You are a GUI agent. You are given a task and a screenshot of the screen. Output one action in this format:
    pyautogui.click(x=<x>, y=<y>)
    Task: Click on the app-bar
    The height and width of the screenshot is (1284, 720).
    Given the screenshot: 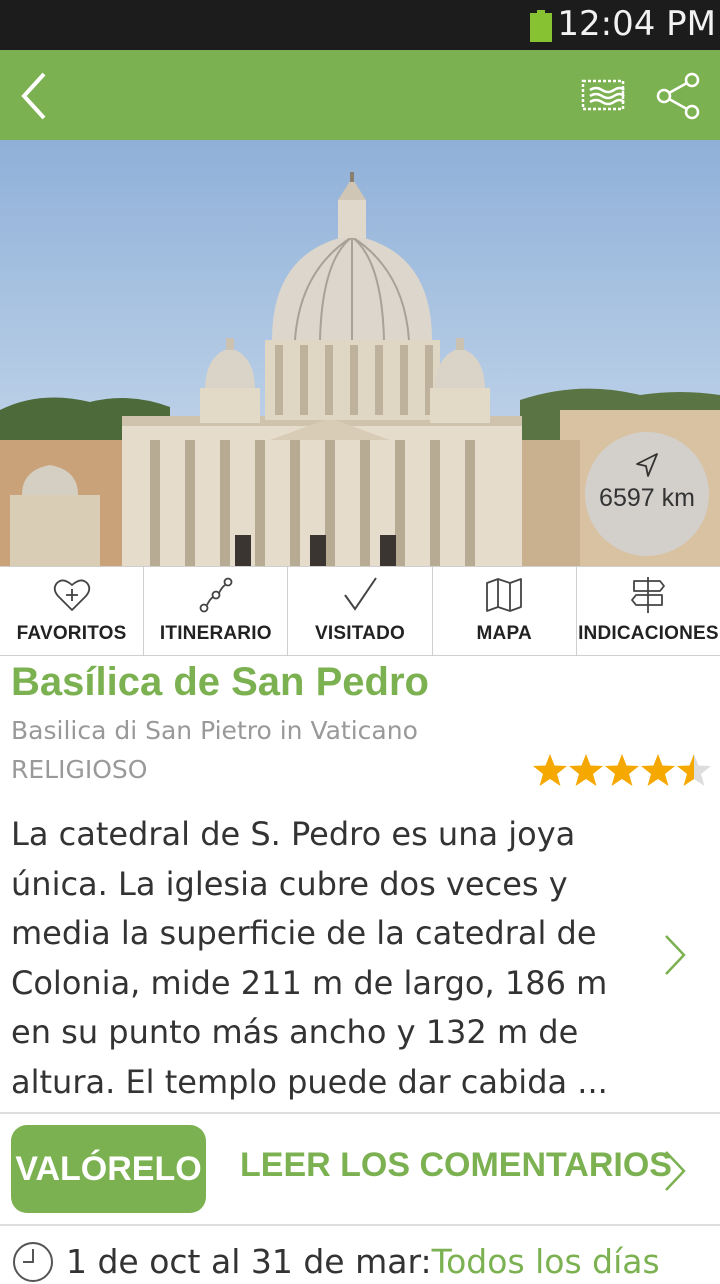 What is the action you would take?
    pyautogui.click(x=360, y=95)
    